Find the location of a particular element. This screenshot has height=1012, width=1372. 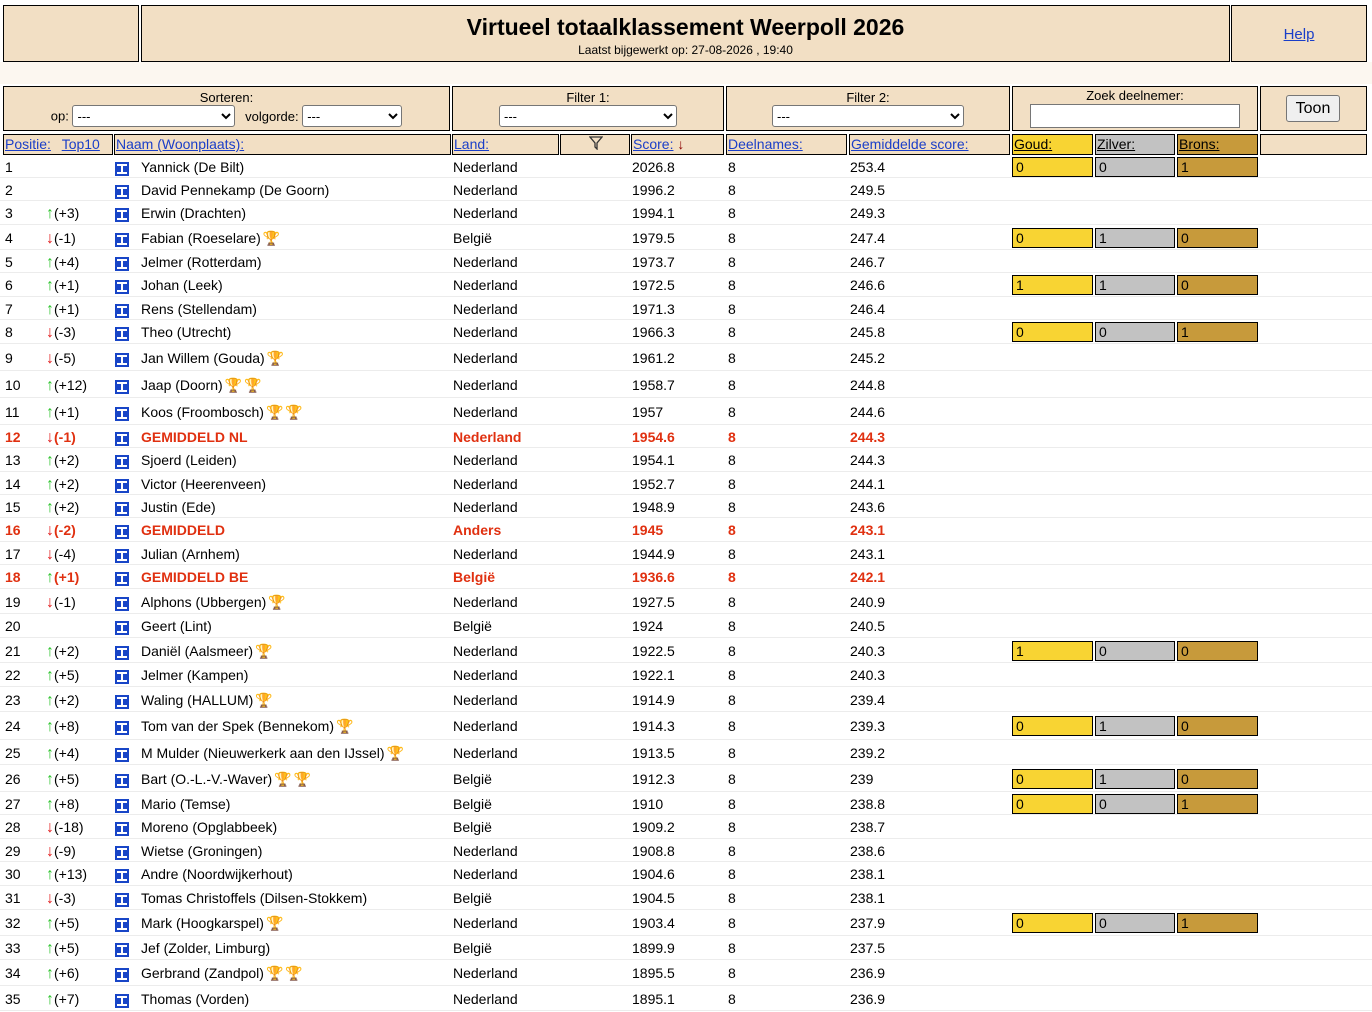

bronze-medal-count: 0 is located at coordinates (1217, 651).